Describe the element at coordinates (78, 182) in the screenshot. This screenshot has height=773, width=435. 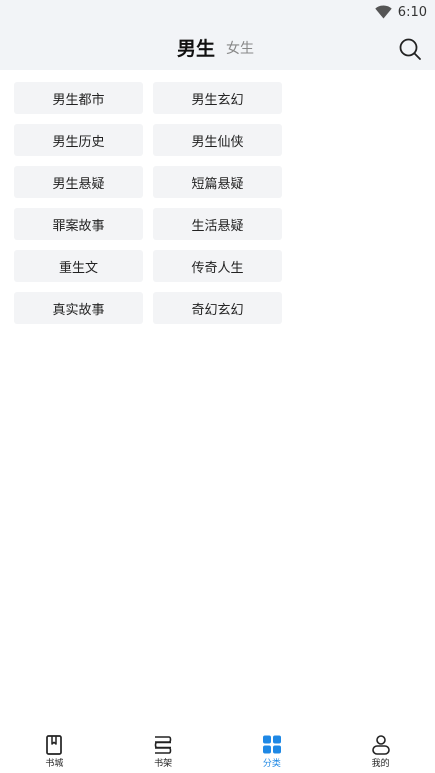
I see `category-tag: 男生悬疑` at that location.